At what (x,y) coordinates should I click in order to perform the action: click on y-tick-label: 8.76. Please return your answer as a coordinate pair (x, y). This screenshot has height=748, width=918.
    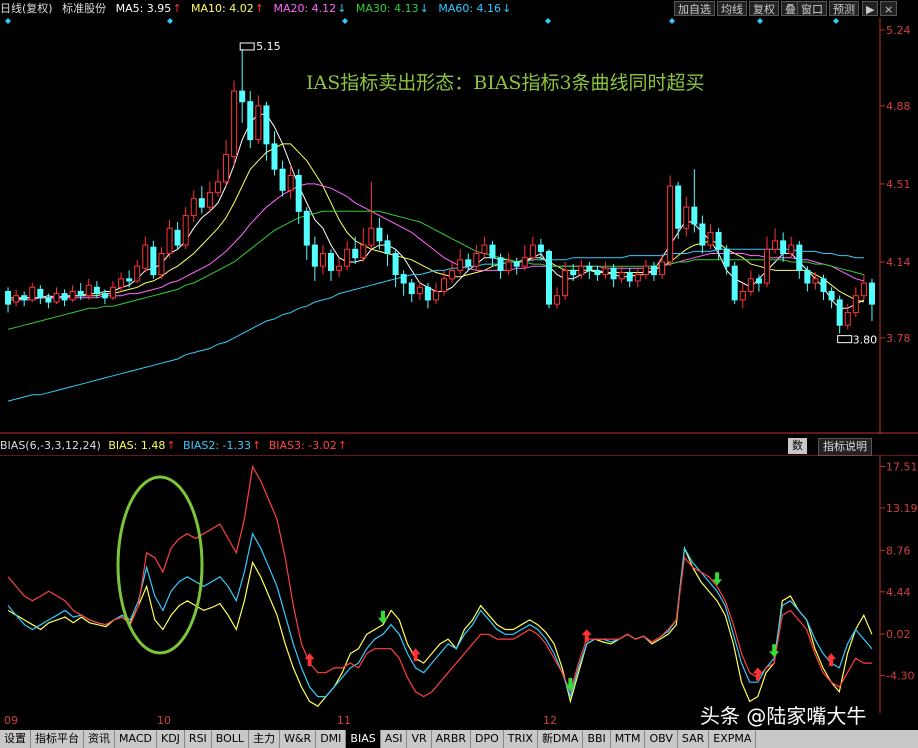
    Looking at the image, I should click on (898, 550).